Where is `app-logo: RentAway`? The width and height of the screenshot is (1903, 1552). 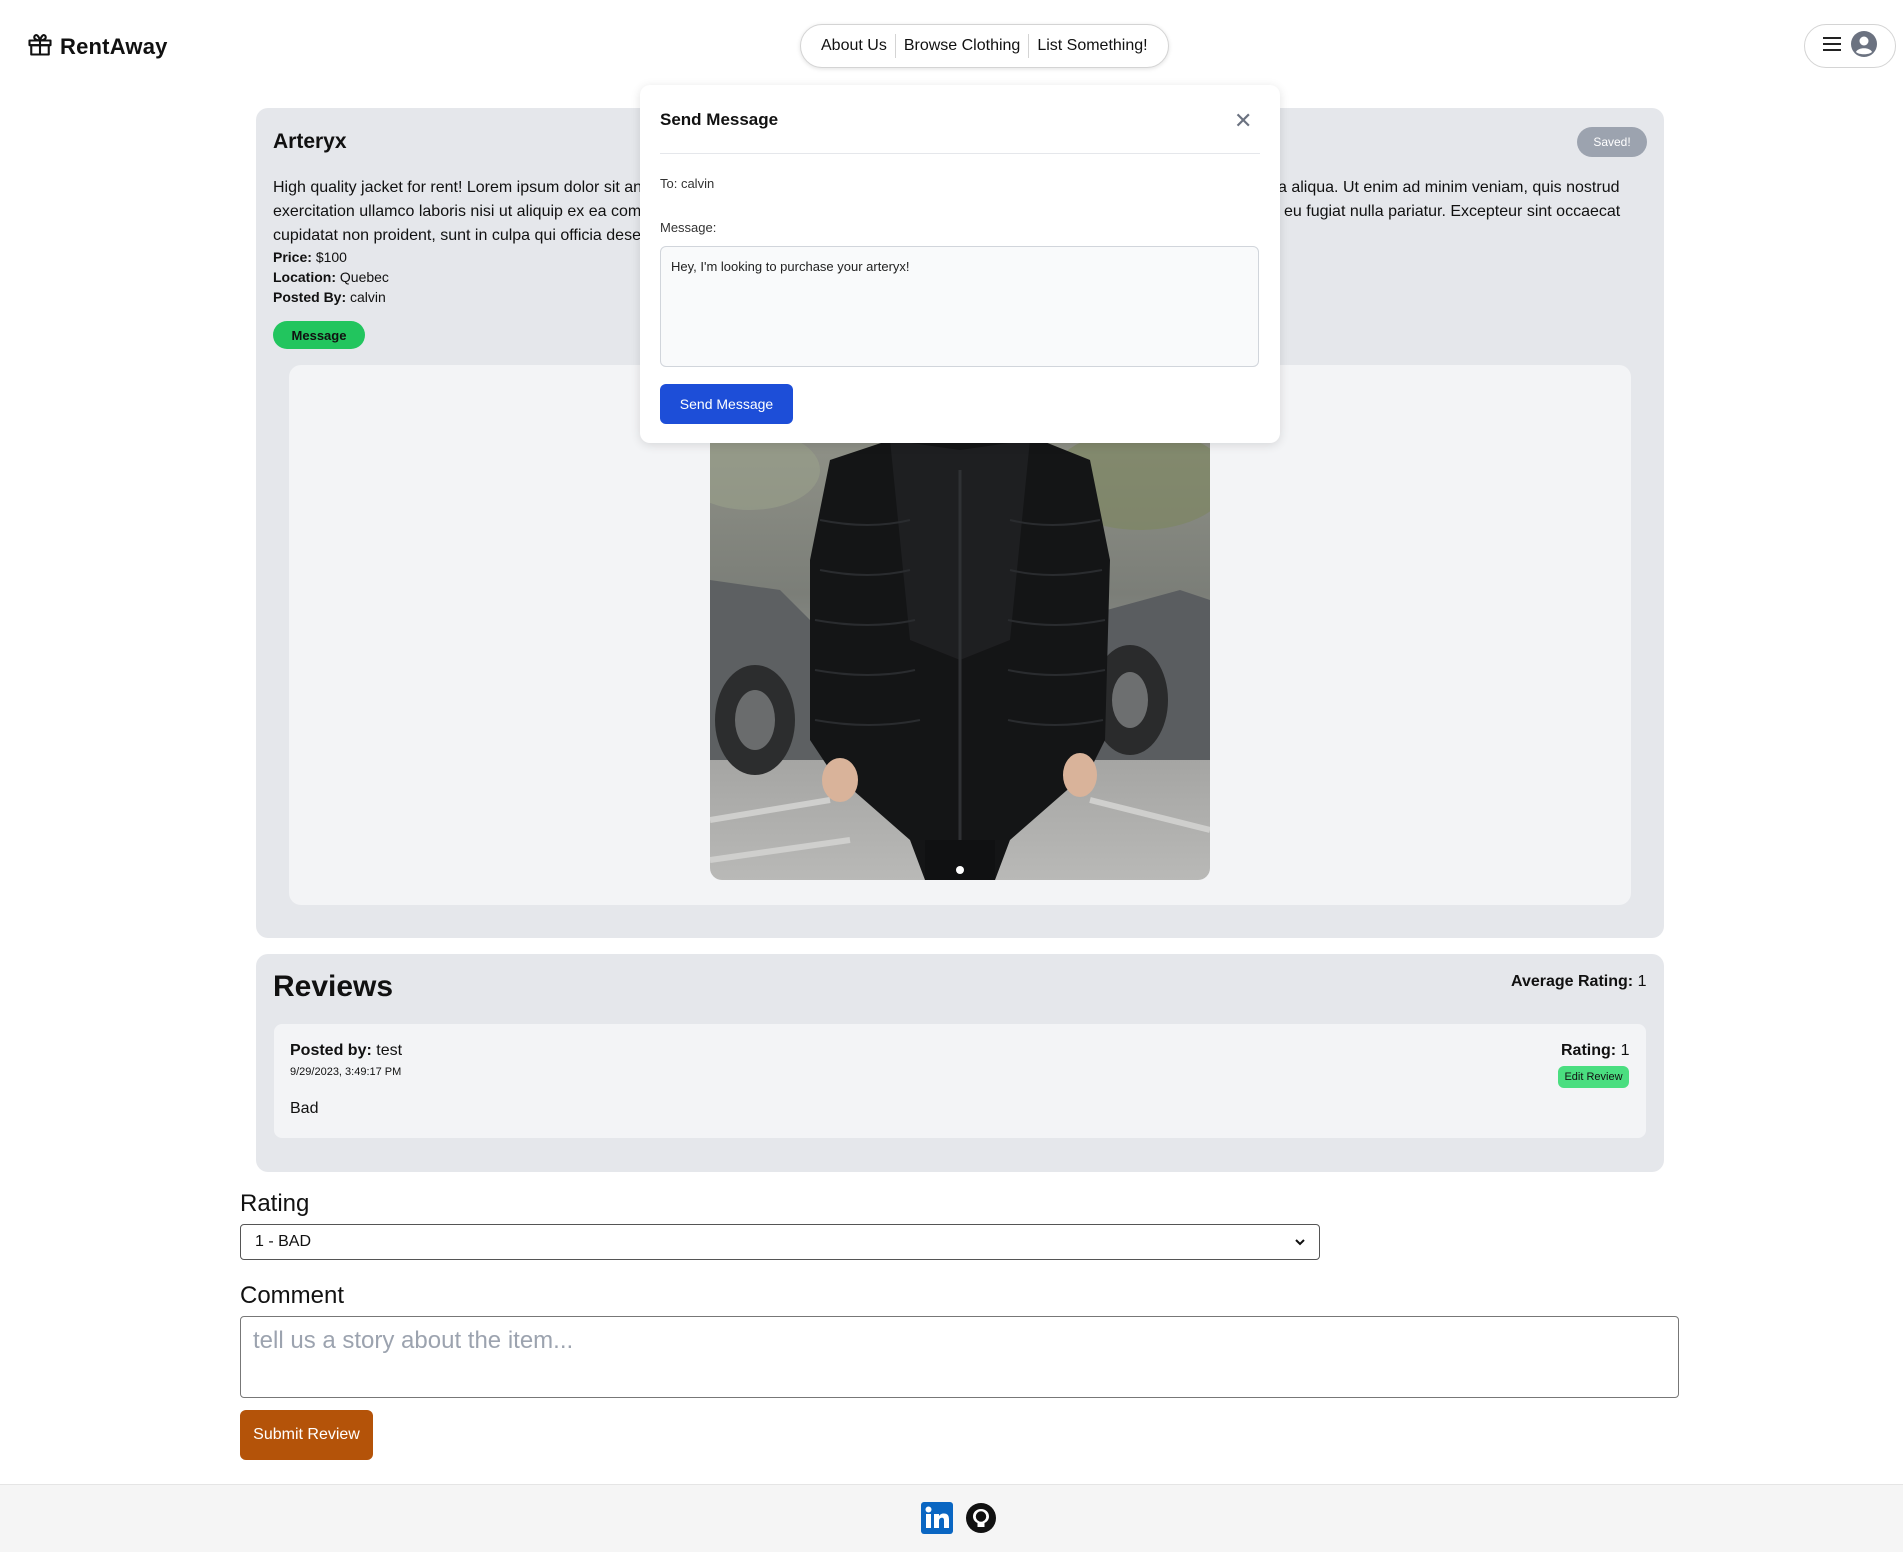 app-logo: RentAway is located at coordinates (97, 46).